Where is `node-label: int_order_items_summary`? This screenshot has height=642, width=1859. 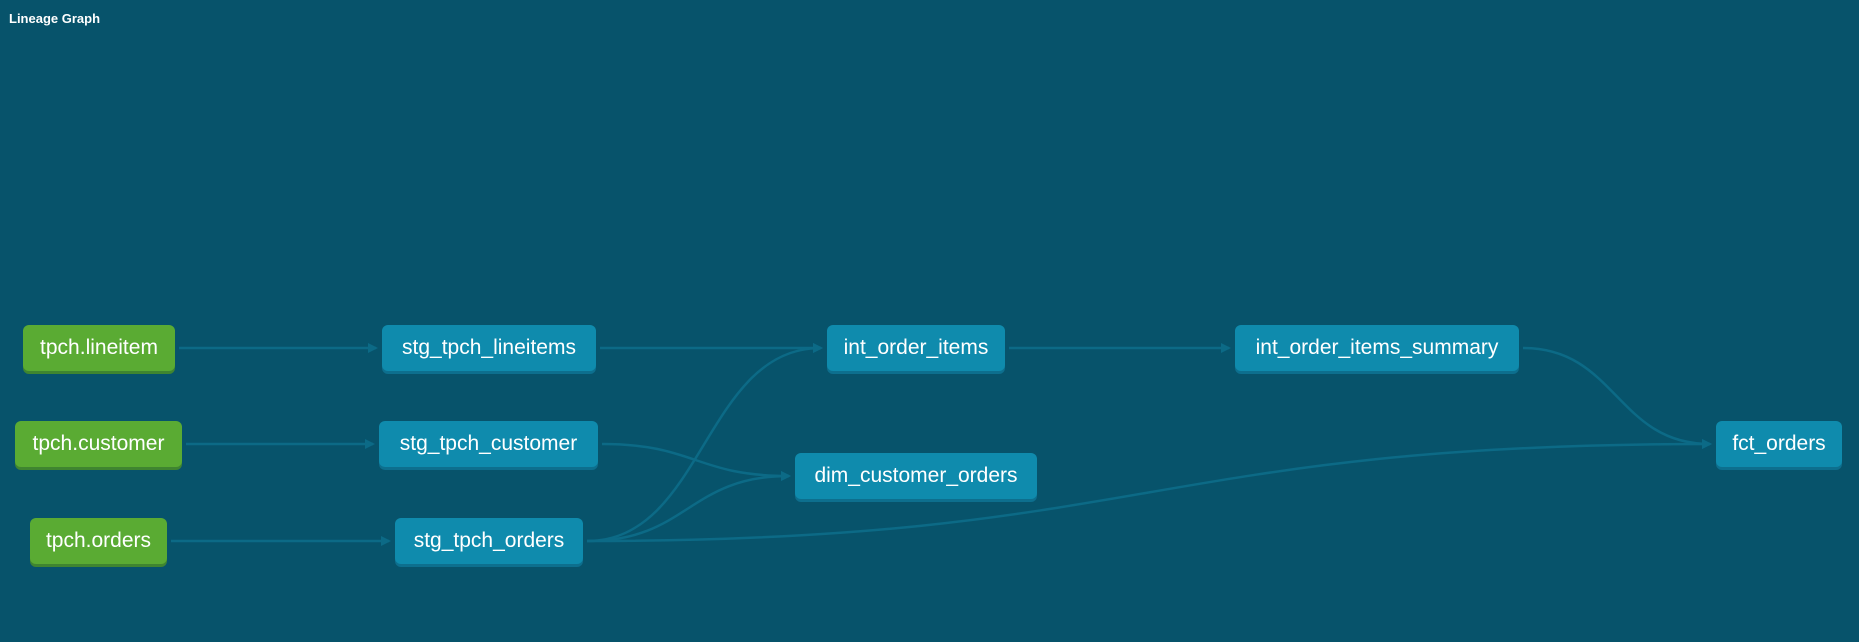
node-label: int_order_items_summary is located at coordinates (1377, 347).